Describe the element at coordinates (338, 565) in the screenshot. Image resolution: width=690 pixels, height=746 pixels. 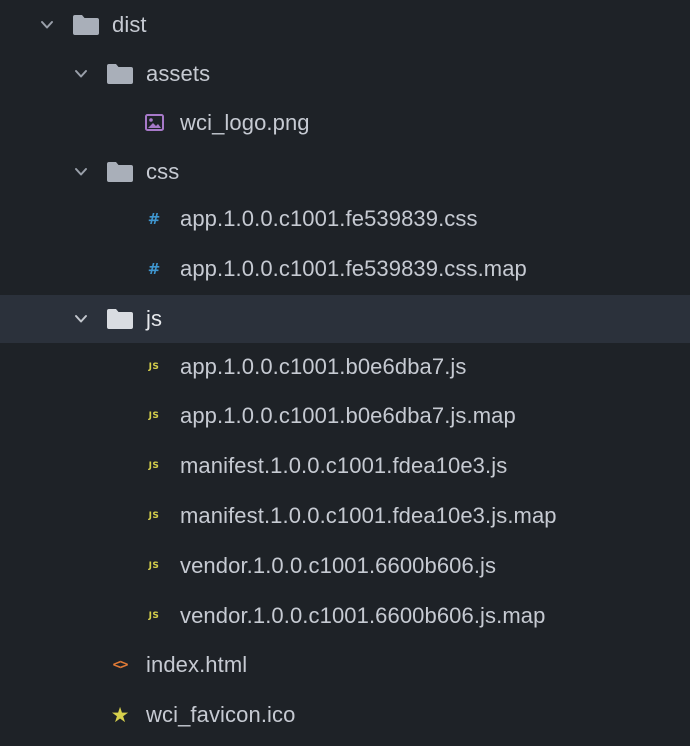
I see `file-label: vendor.1.0.0.c1001.6600b606.js` at that location.